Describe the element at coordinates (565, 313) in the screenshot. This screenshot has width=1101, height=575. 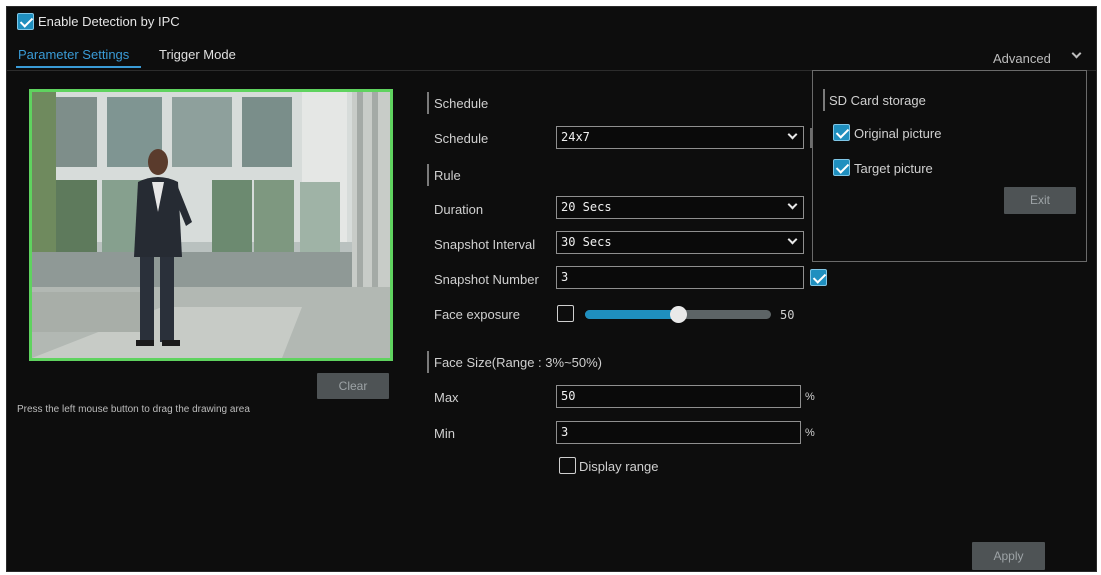
I see `face-exposure-checkbox` at that location.